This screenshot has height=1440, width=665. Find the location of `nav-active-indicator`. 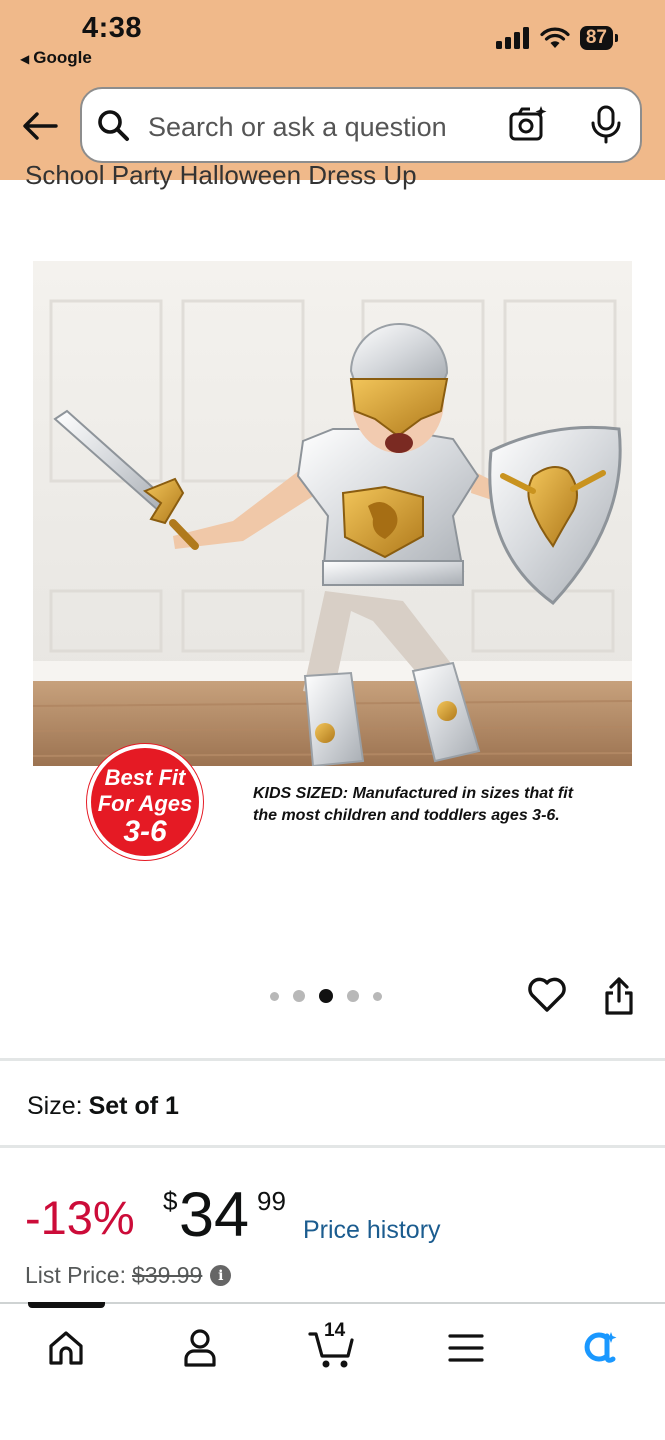

nav-active-indicator is located at coordinates (66, 1305).